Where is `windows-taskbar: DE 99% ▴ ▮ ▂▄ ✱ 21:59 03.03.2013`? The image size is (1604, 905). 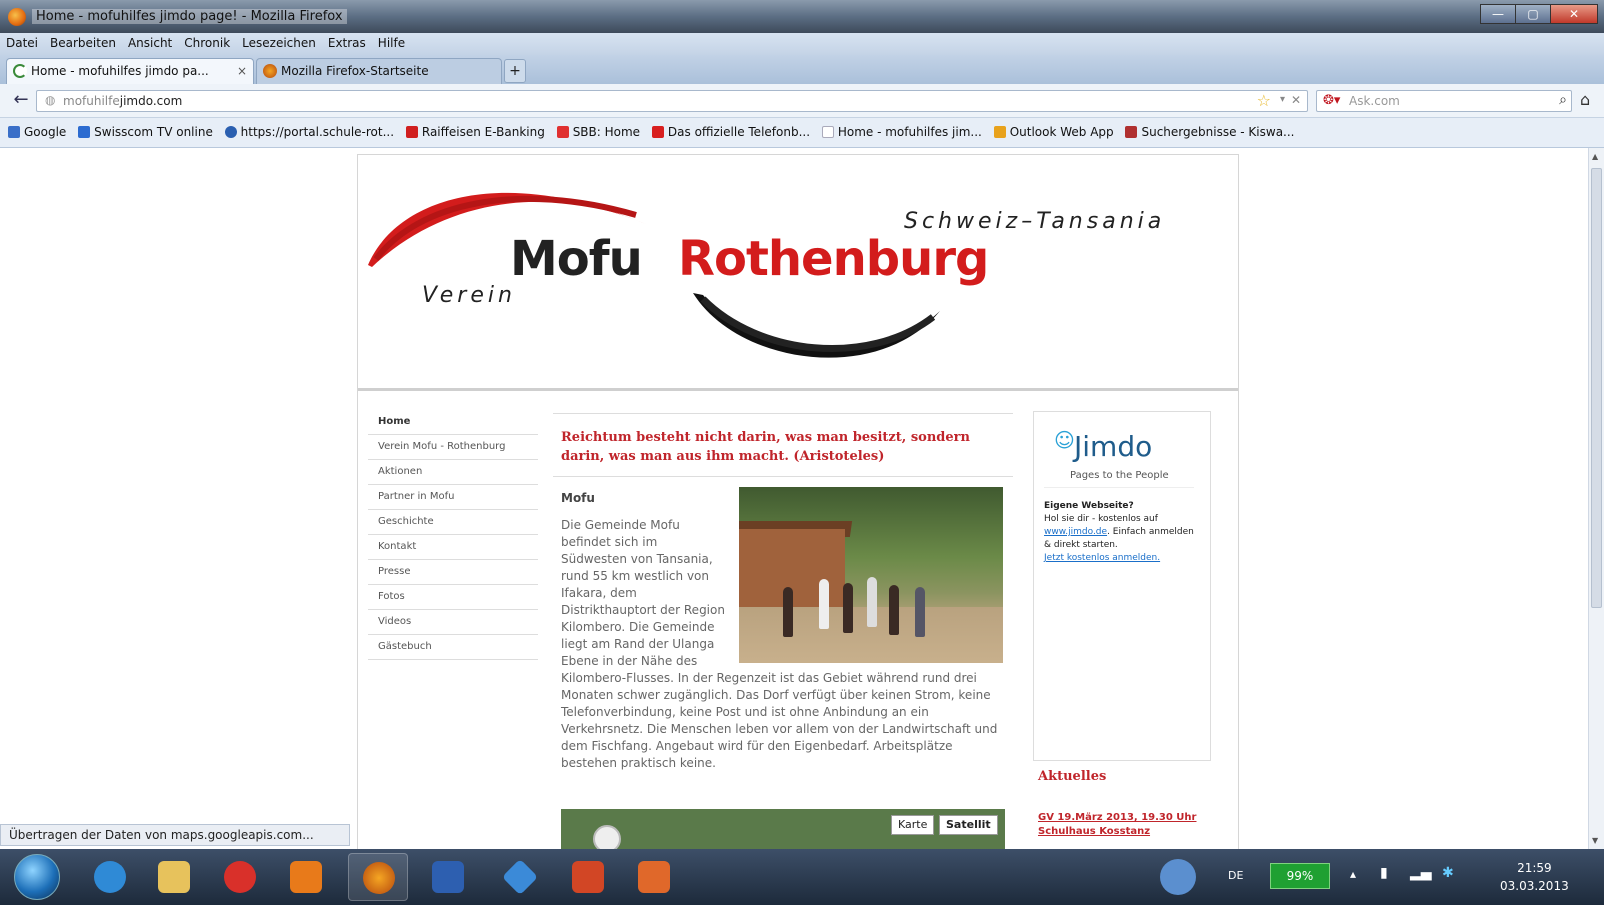
windows-taskbar: DE 99% ▴ ▮ ▂▄ ✱ 21:59 03.03.2013 is located at coordinates (802, 877).